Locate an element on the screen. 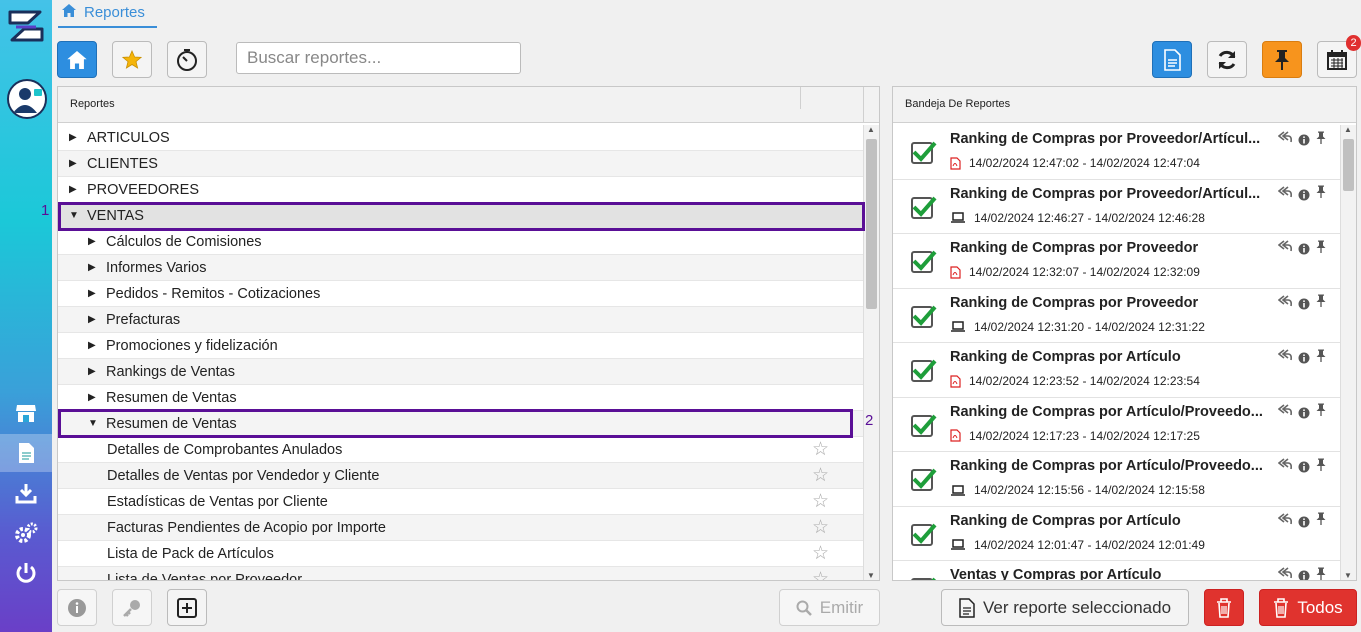 The width and height of the screenshot is (1361, 632). settings-nav-icon is located at coordinates (26, 533).